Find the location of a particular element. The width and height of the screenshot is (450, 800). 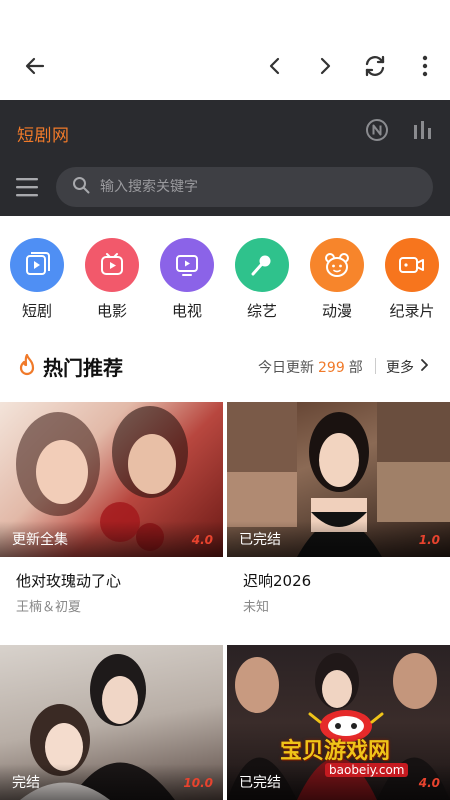

more-button: 更多 is located at coordinates (407, 367).